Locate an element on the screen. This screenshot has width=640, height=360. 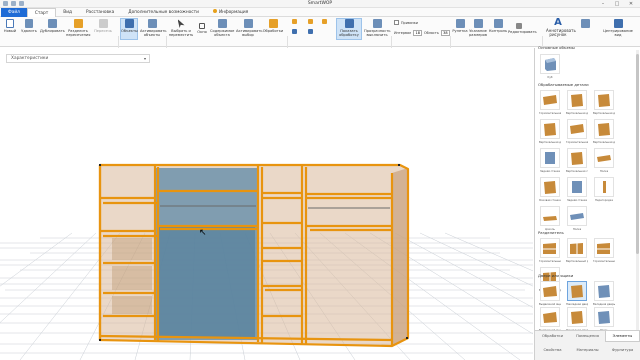
element-part-10: Боковая стенка is located at coordinates (550, 189).